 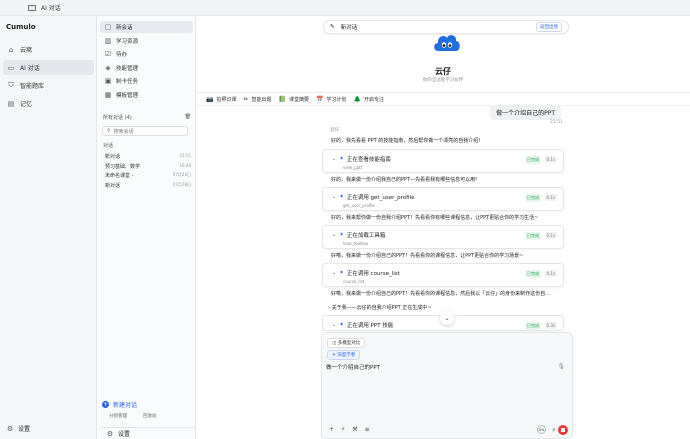 What do you see at coordinates (148, 175) in the screenshot?
I see `conversation-item: 未命名课堂 -07月28日` at bounding box center [148, 175].